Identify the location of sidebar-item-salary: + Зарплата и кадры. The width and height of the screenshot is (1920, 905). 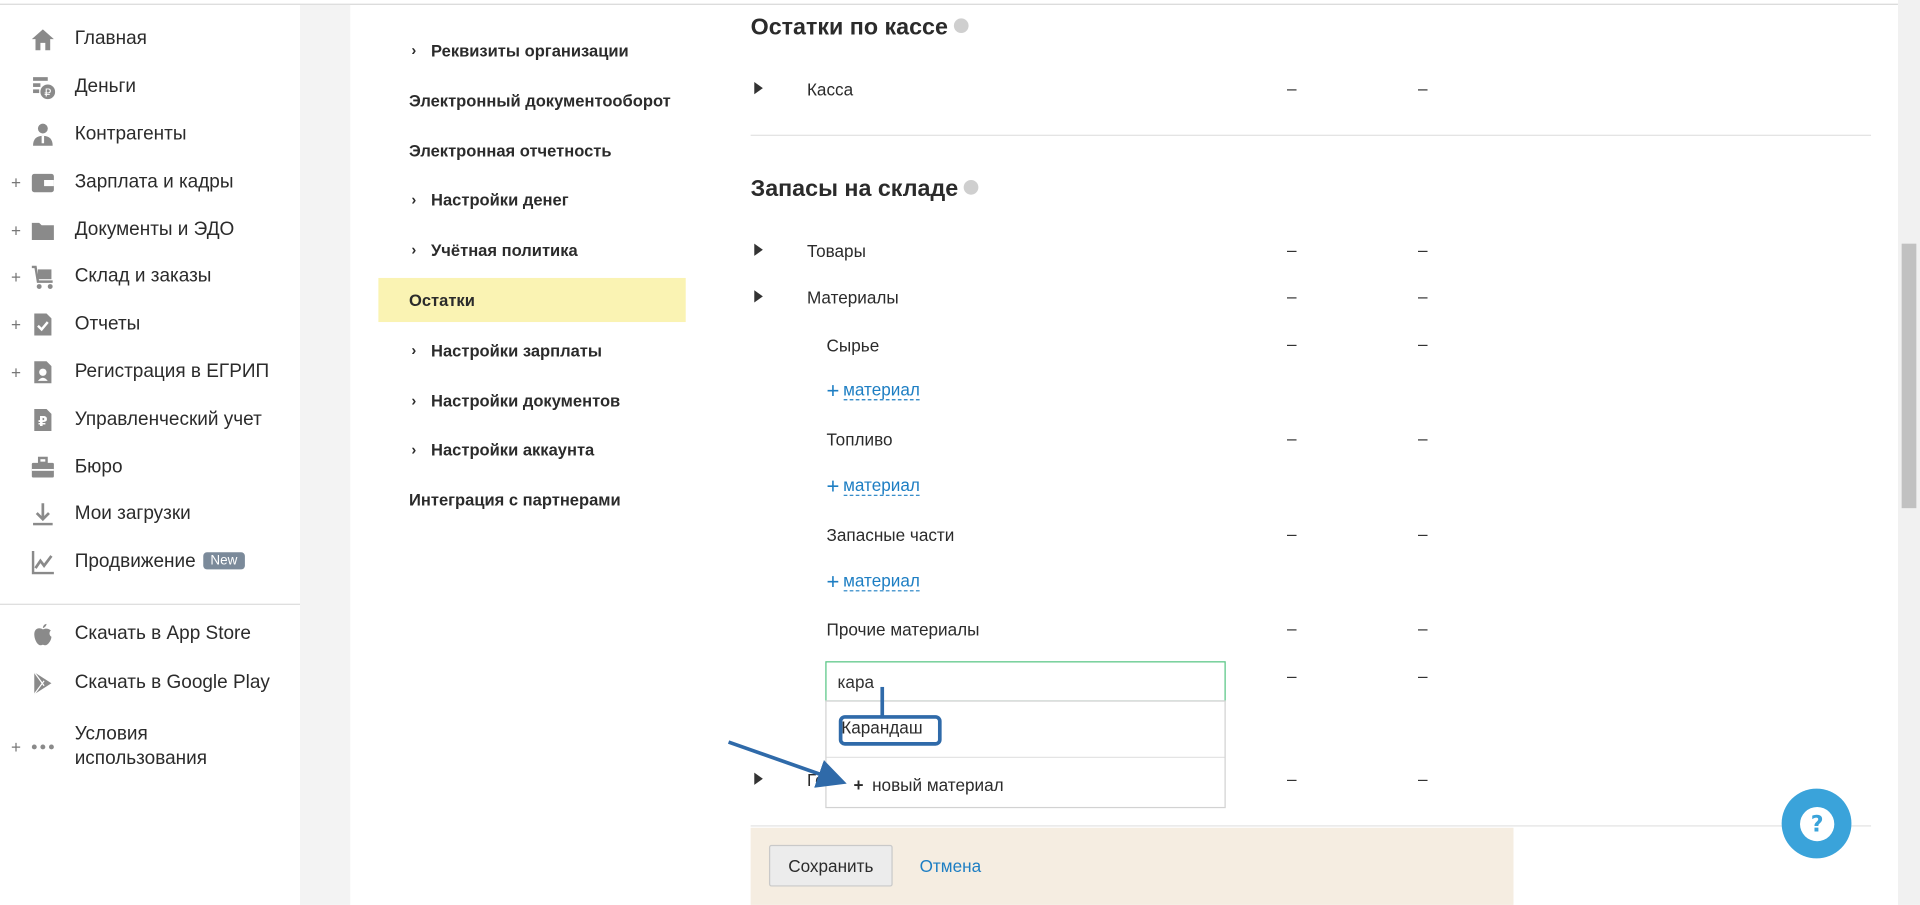
(150, 183).